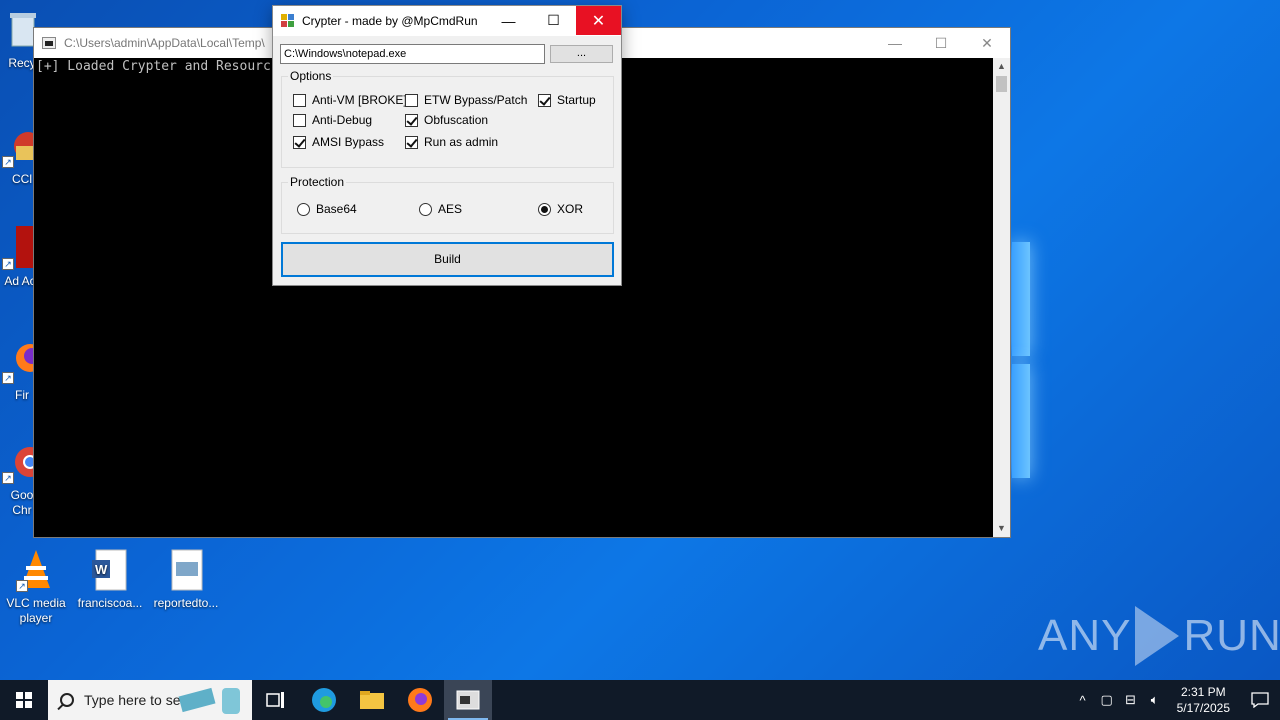 This screenshot has width=1280, height=720. What do you see at coordinates (327, 209) in the screenshot?
I see `radio-base64: Base64` at bounding box center [327, 209].